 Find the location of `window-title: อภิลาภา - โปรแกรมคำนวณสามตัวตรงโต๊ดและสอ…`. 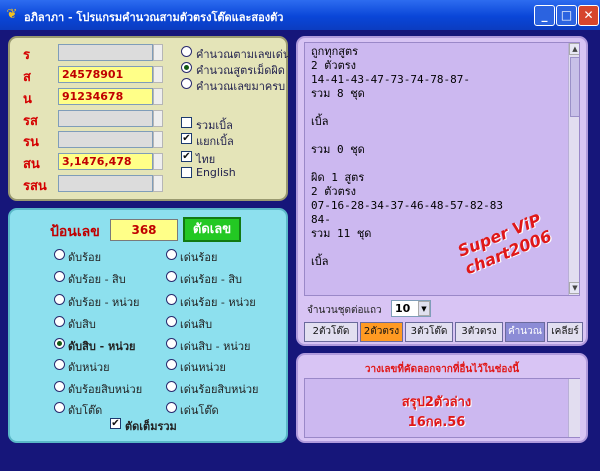

window-title: อภิลาภา - โปรแกรมคำนวณสามตัวตรงโต๊ดและสอ… is located at coordinates (154, 17).